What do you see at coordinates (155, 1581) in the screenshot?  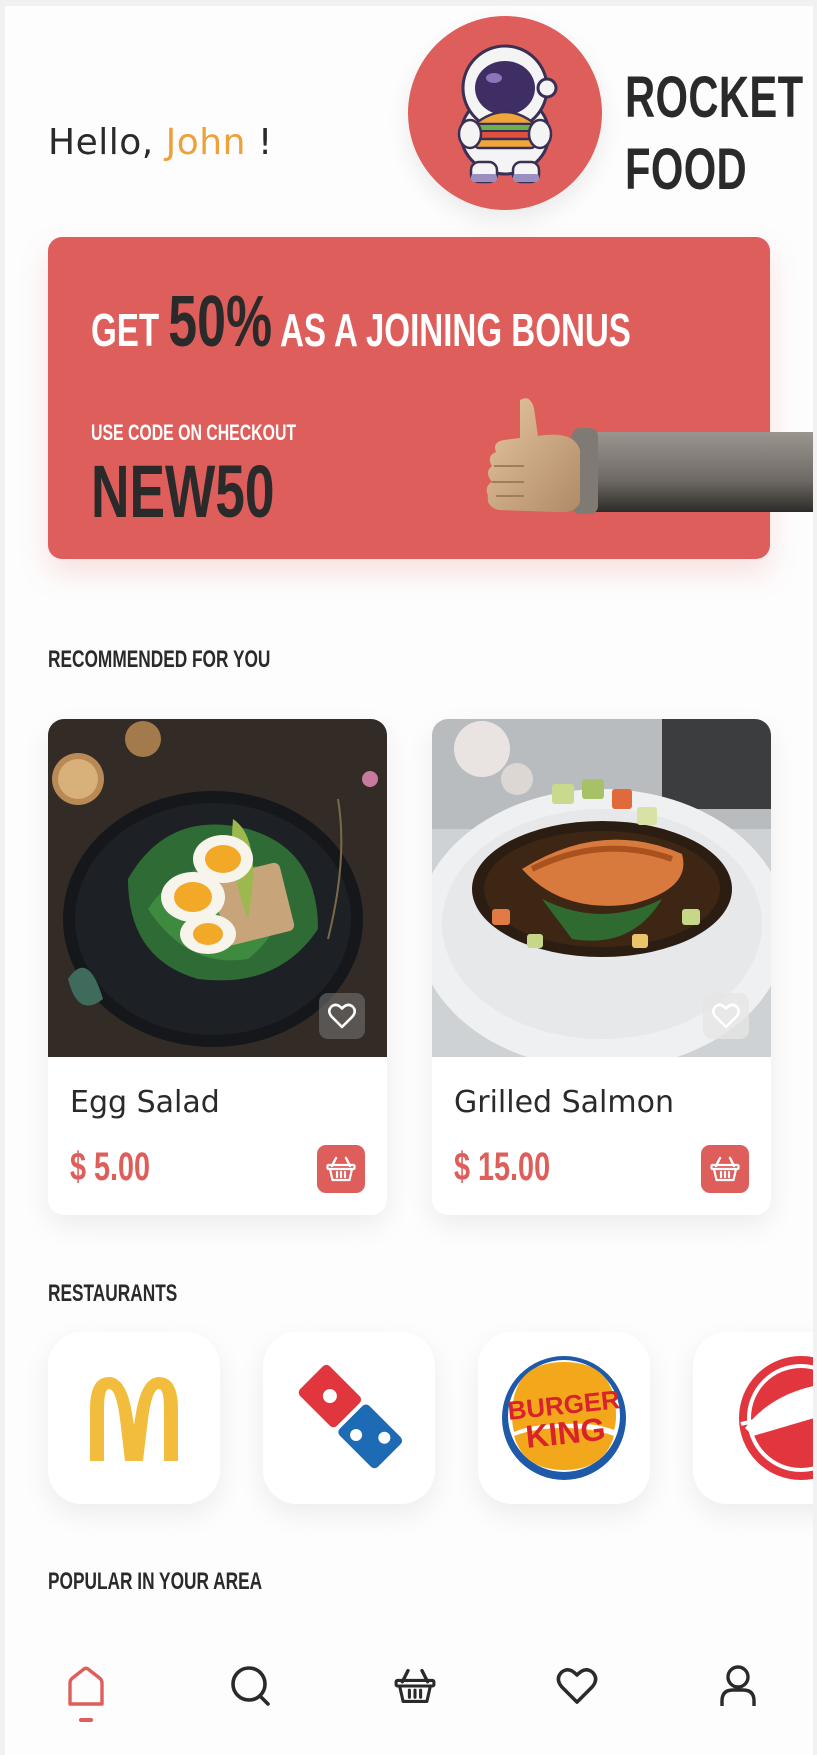 I see `section-title-popular: POPULAR IN YOUR AREA` at bounding box center [155, 1581].